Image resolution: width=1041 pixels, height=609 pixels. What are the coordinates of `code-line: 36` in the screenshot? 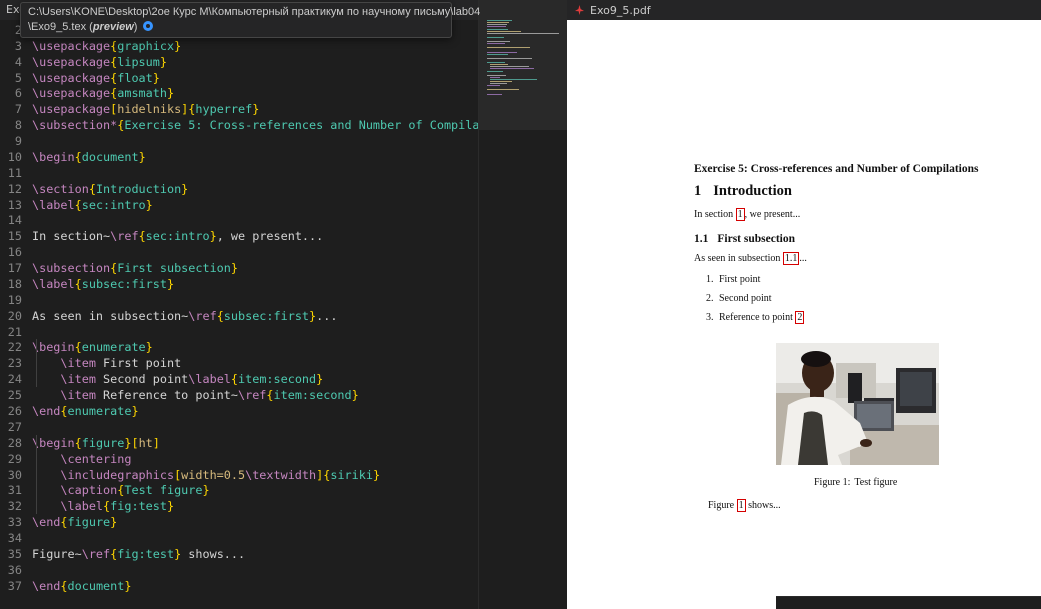 It's located at (239, 570).